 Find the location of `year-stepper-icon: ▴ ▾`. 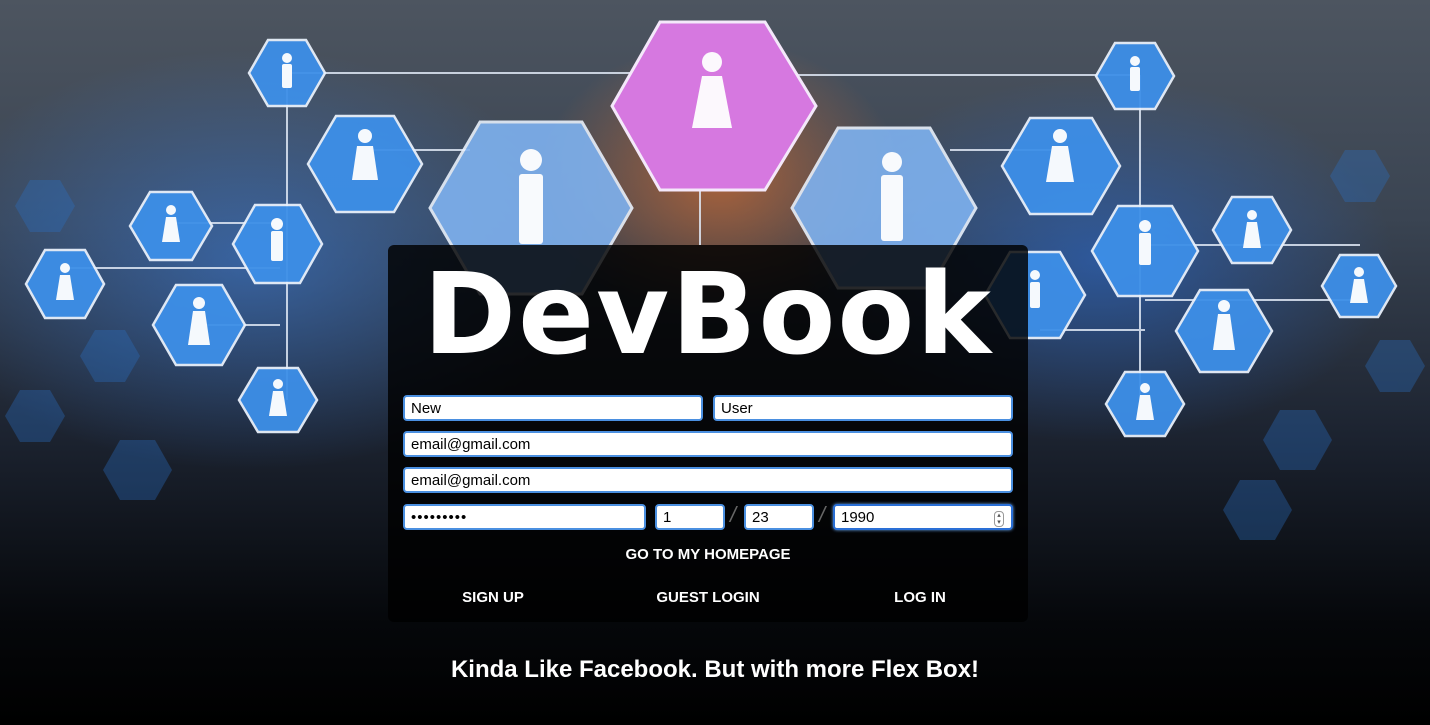

year-stepper-icon: ▴ ▾ is located at coordinates (999, 519).